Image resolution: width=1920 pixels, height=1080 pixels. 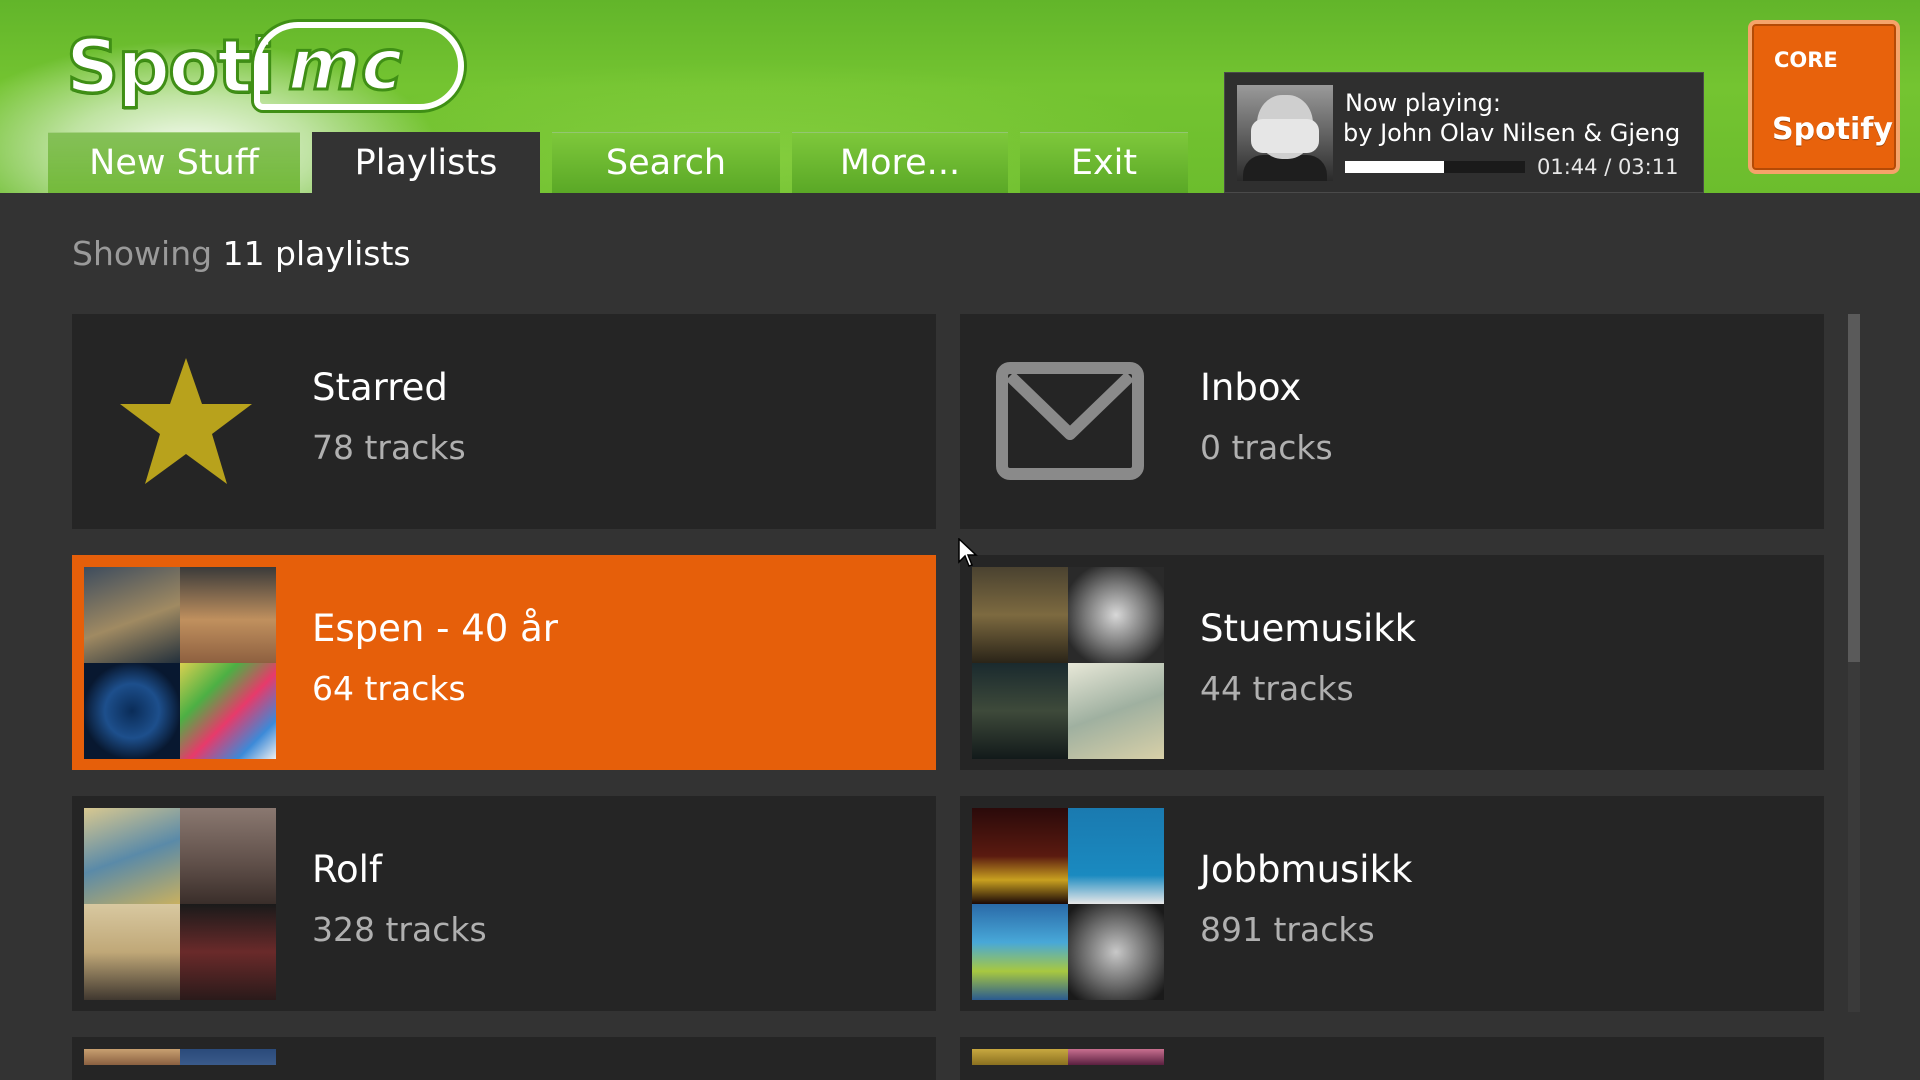 I want to click on app-logo: Spoti mc, so click(x=263, y=65).